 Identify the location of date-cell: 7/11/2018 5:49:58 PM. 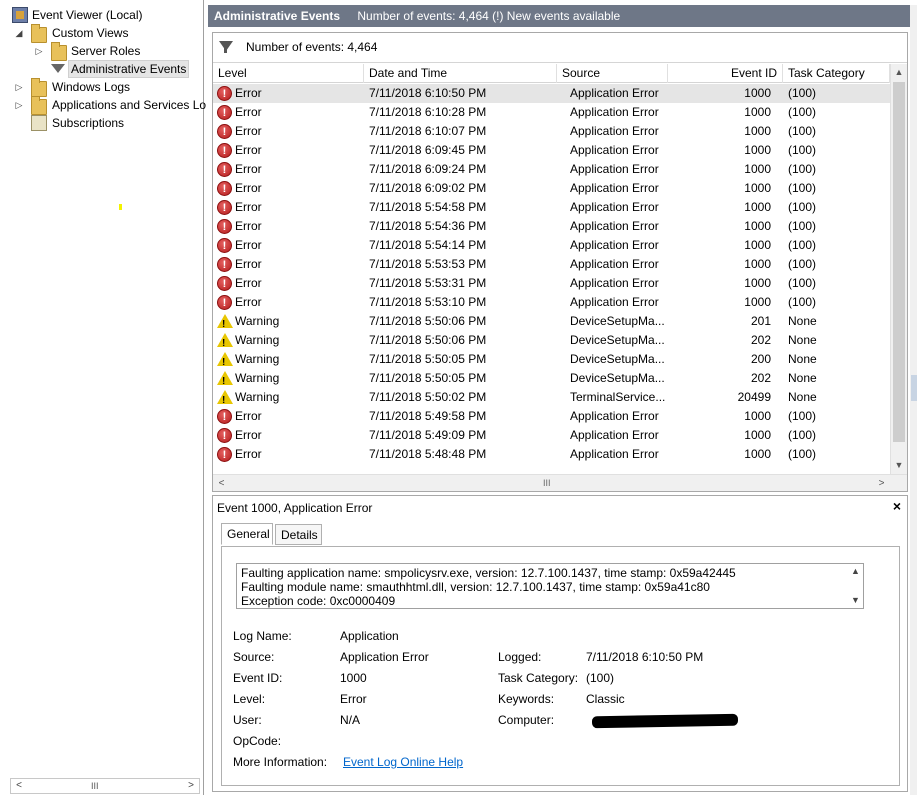
(428, 416).